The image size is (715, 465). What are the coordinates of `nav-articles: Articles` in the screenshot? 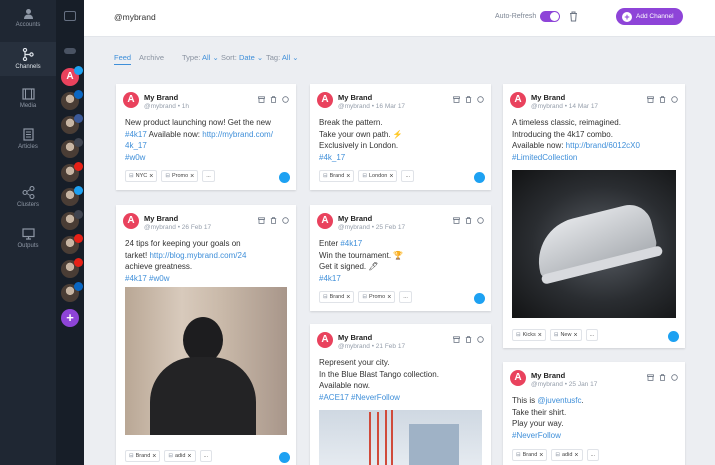 It's located at (28, 140).